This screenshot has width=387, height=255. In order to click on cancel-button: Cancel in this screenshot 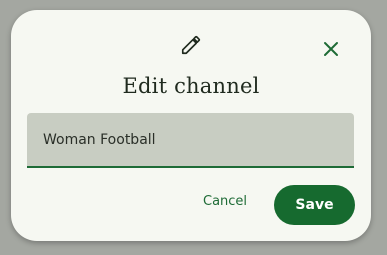, I will do `click(225, 201)`.